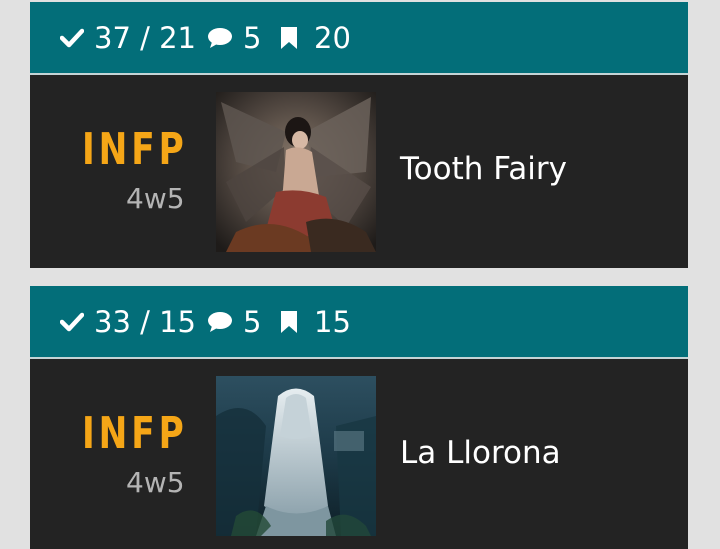  Describe the element at coordinates (359, 322) in the screenshot. I see `card-stats-bar: 33 / 15 5 15` at that location.